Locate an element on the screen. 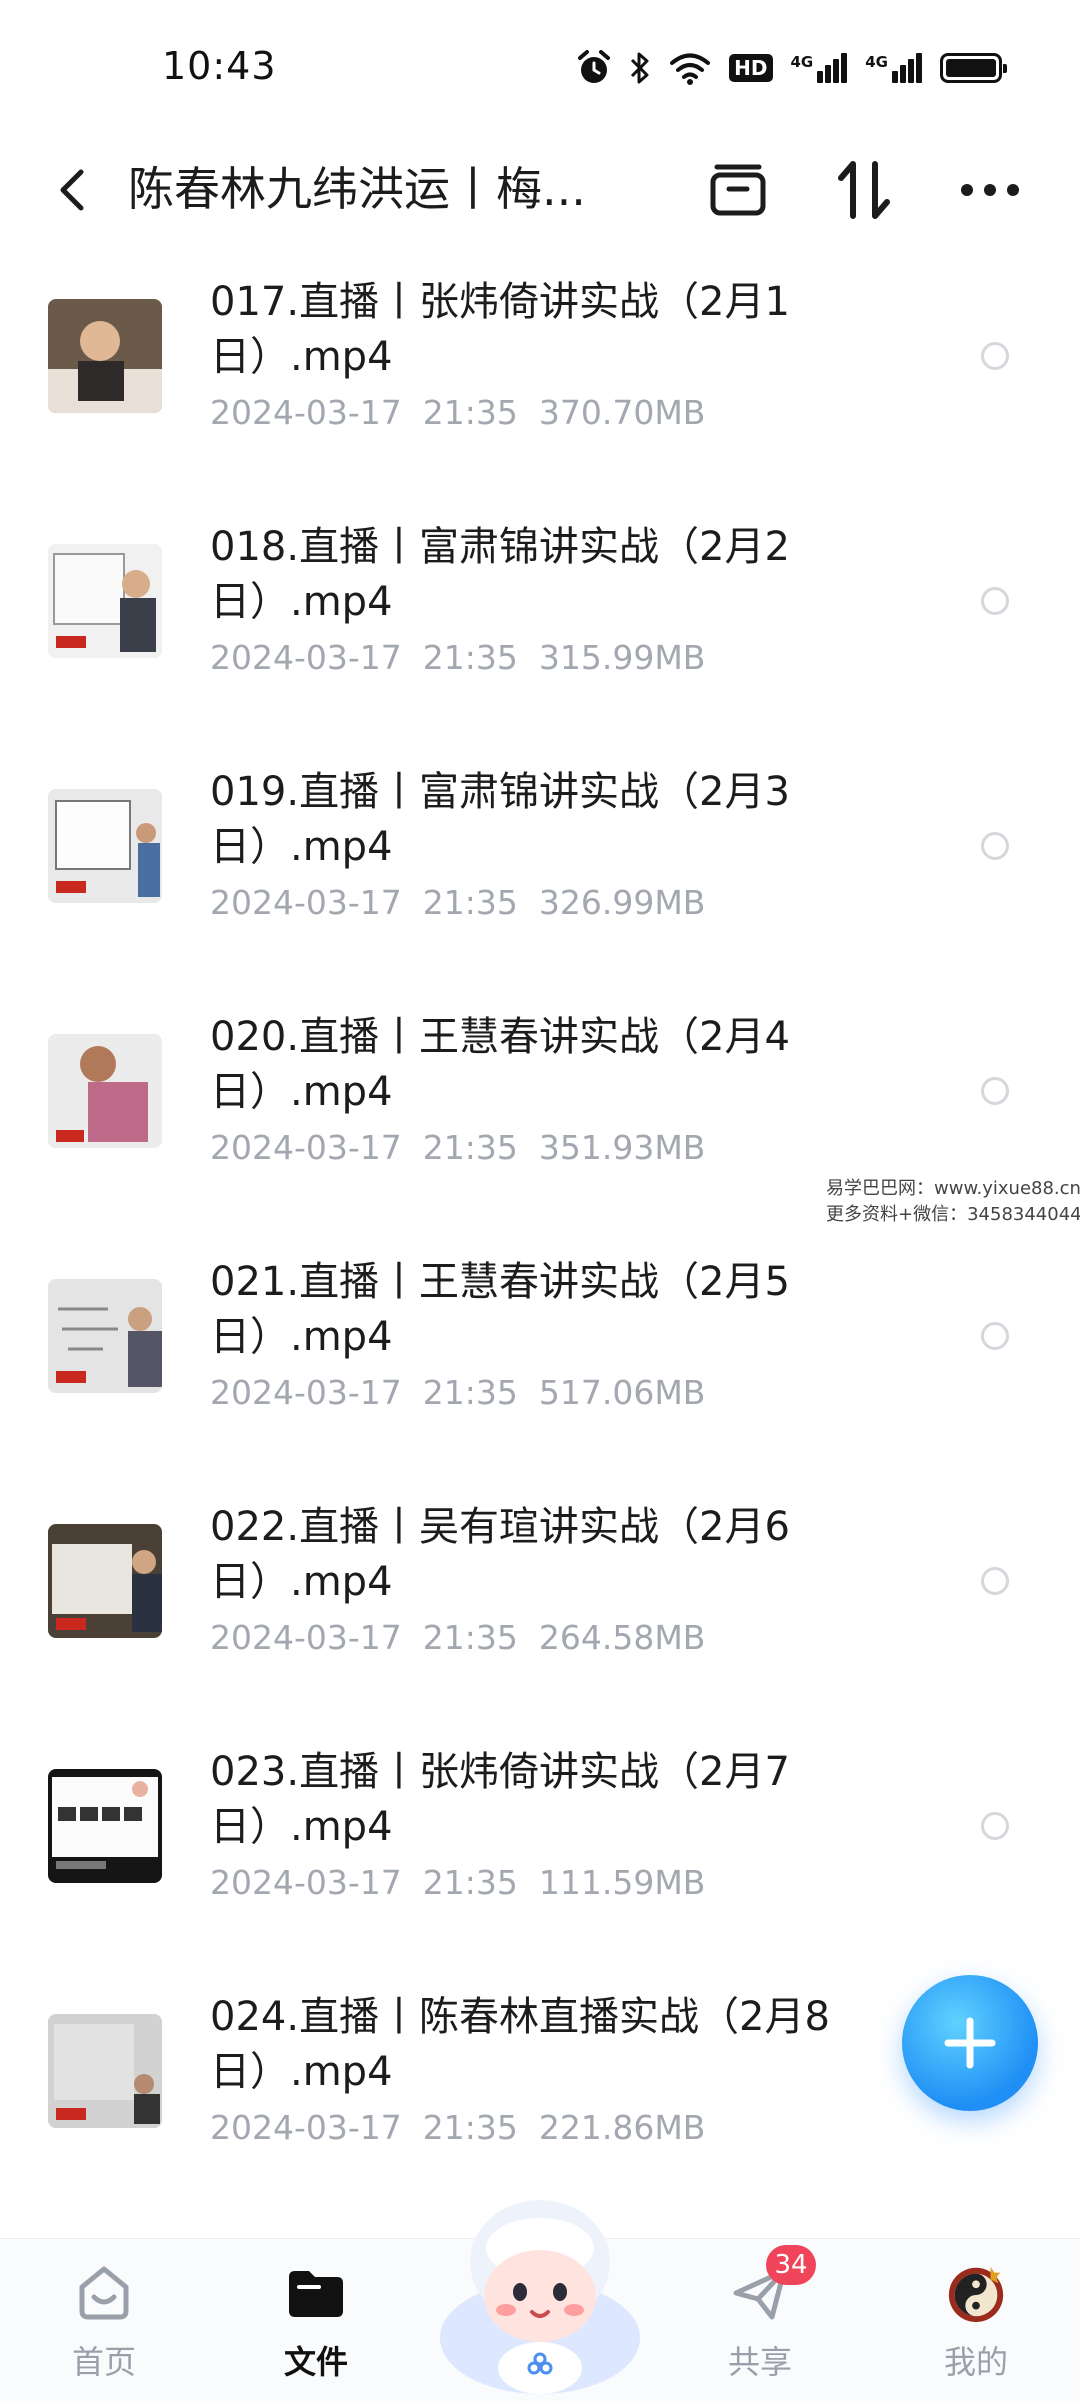 The image size is (1080, 2404). add-button is located at coordinates (970, 2043).